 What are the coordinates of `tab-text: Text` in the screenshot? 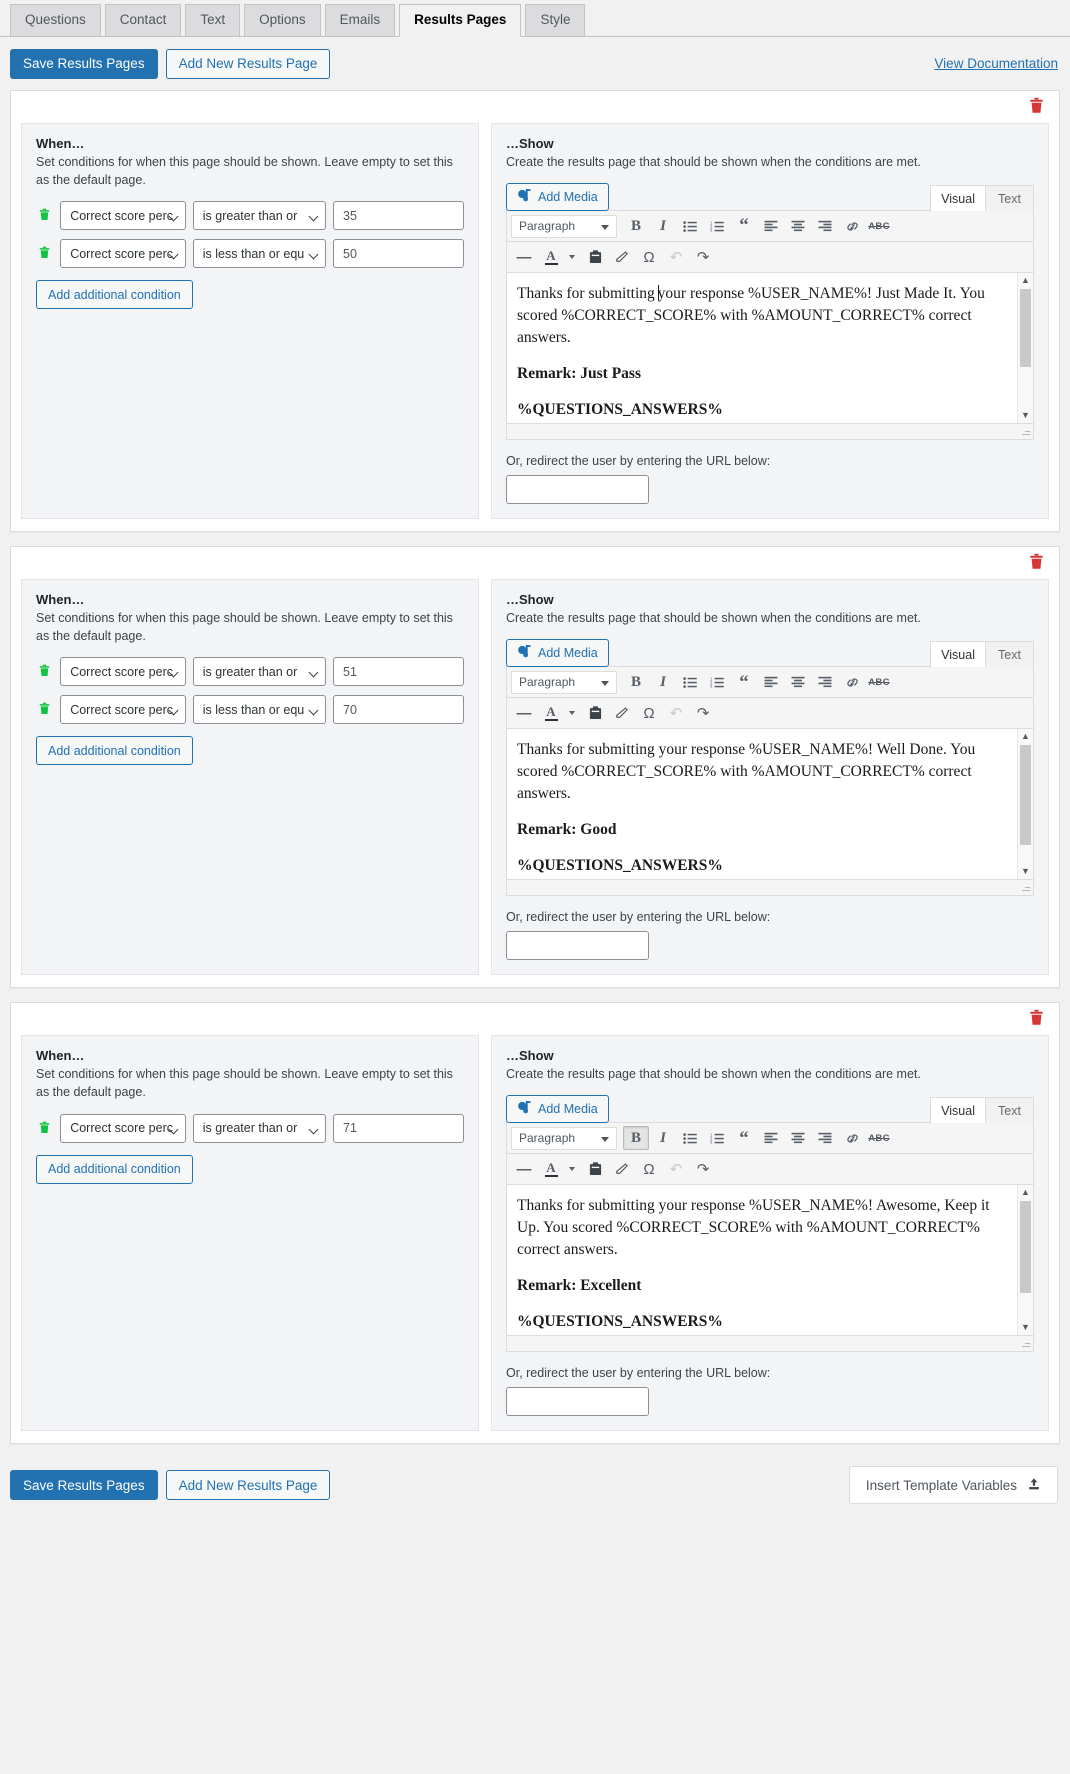 It's located at (213, 20).